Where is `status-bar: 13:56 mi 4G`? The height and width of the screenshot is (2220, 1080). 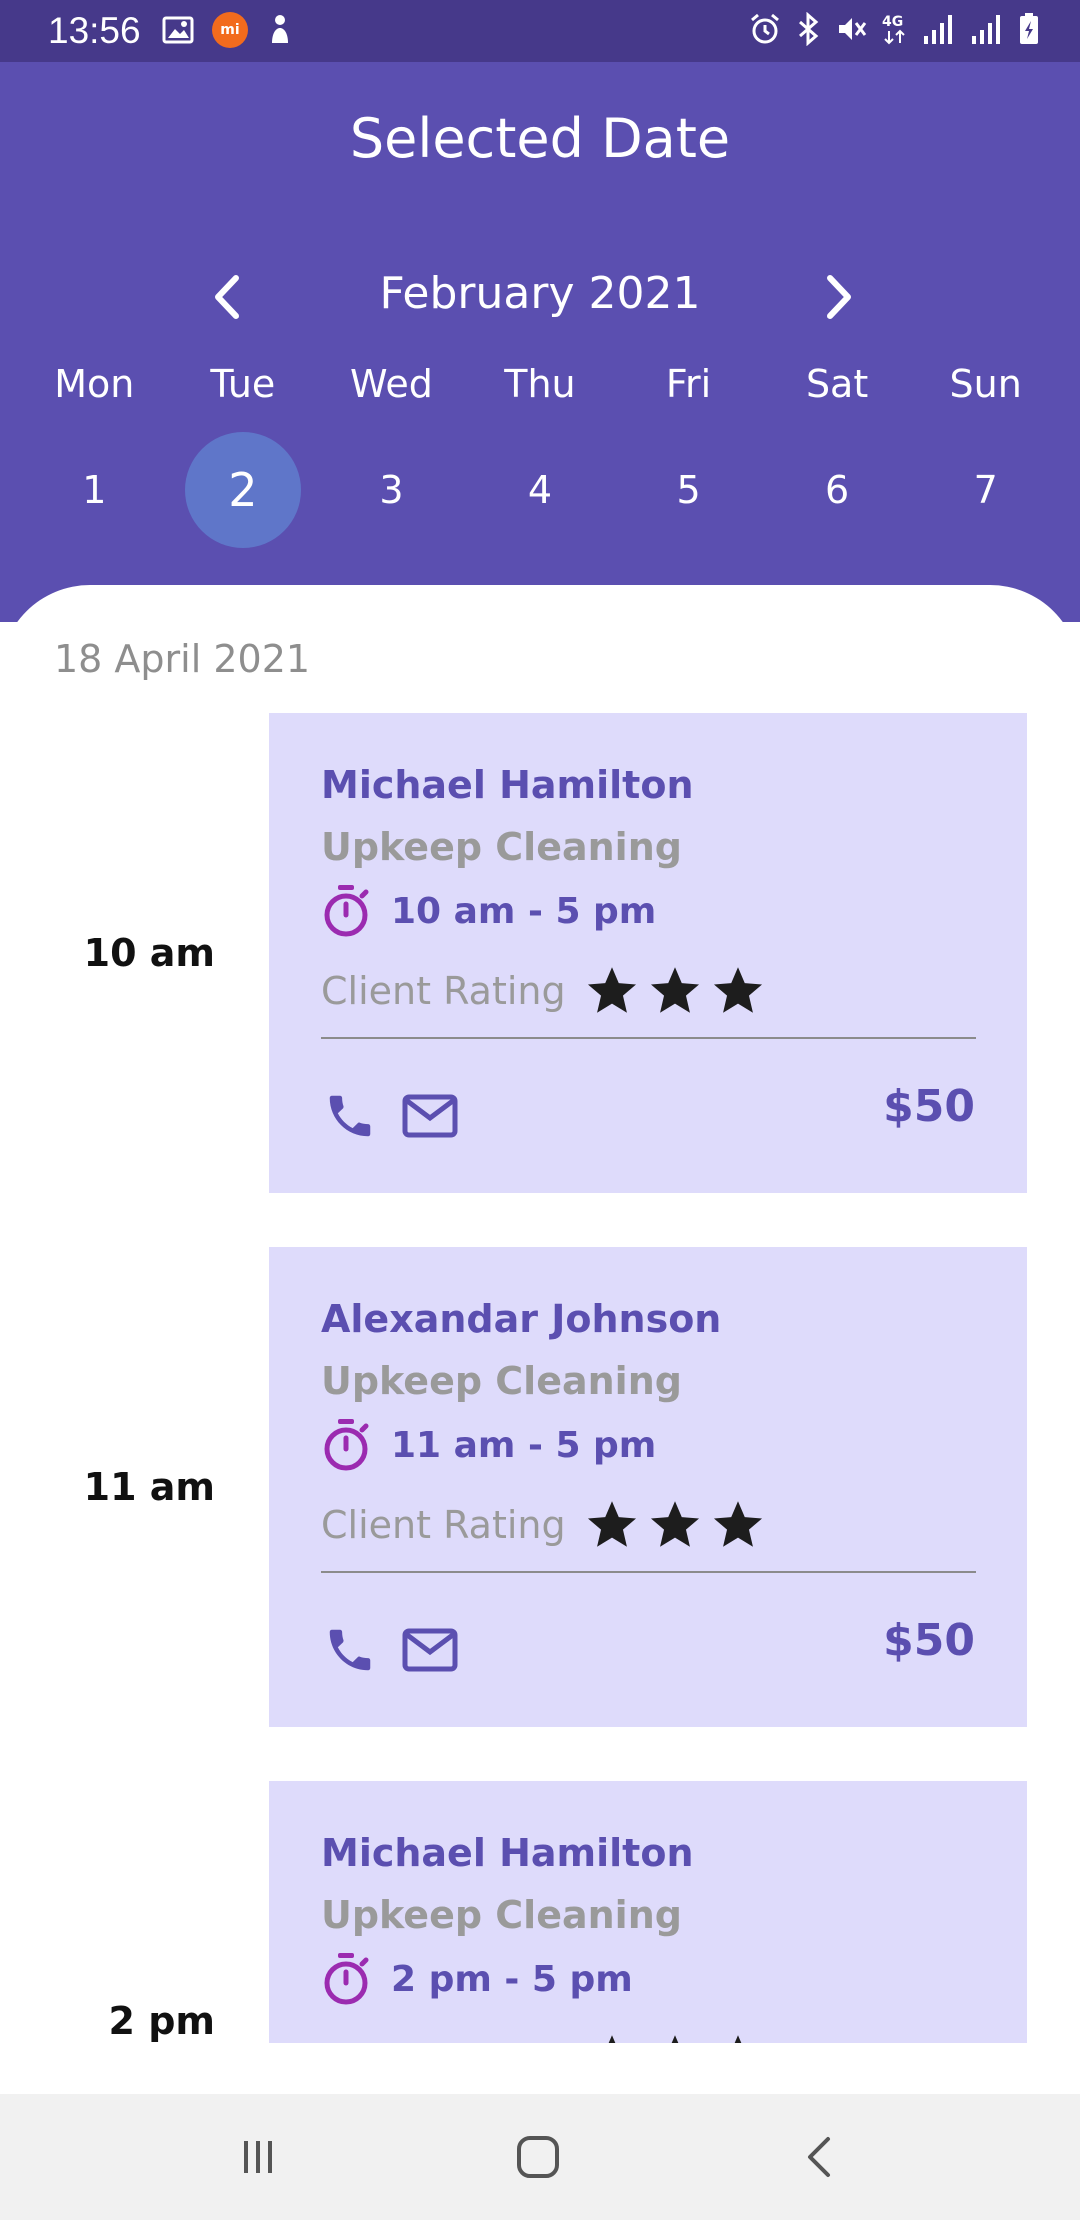
status-bar: 13:56 mi 4G is located at coordinates (540, 31).